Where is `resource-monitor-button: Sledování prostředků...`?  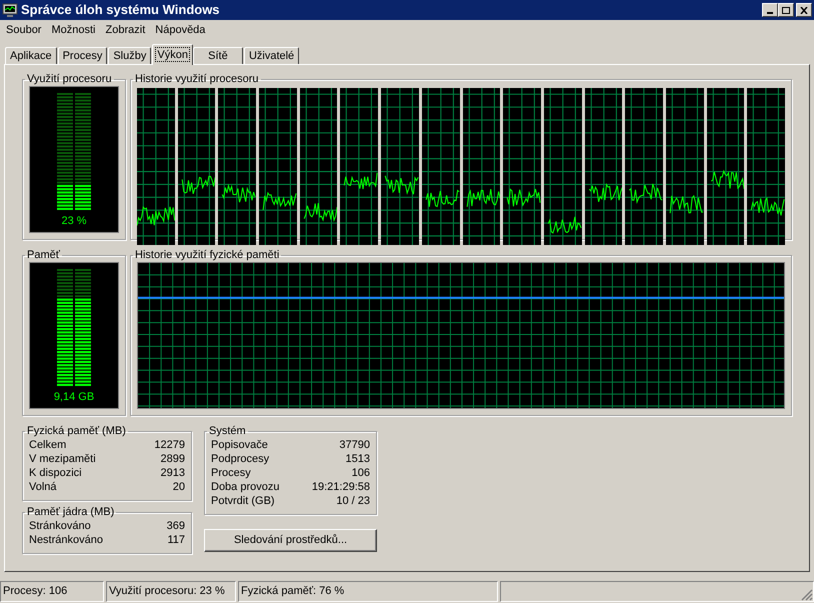 resource-monitor-button: Sledování prostředků... is located at coordinates (290, 540).